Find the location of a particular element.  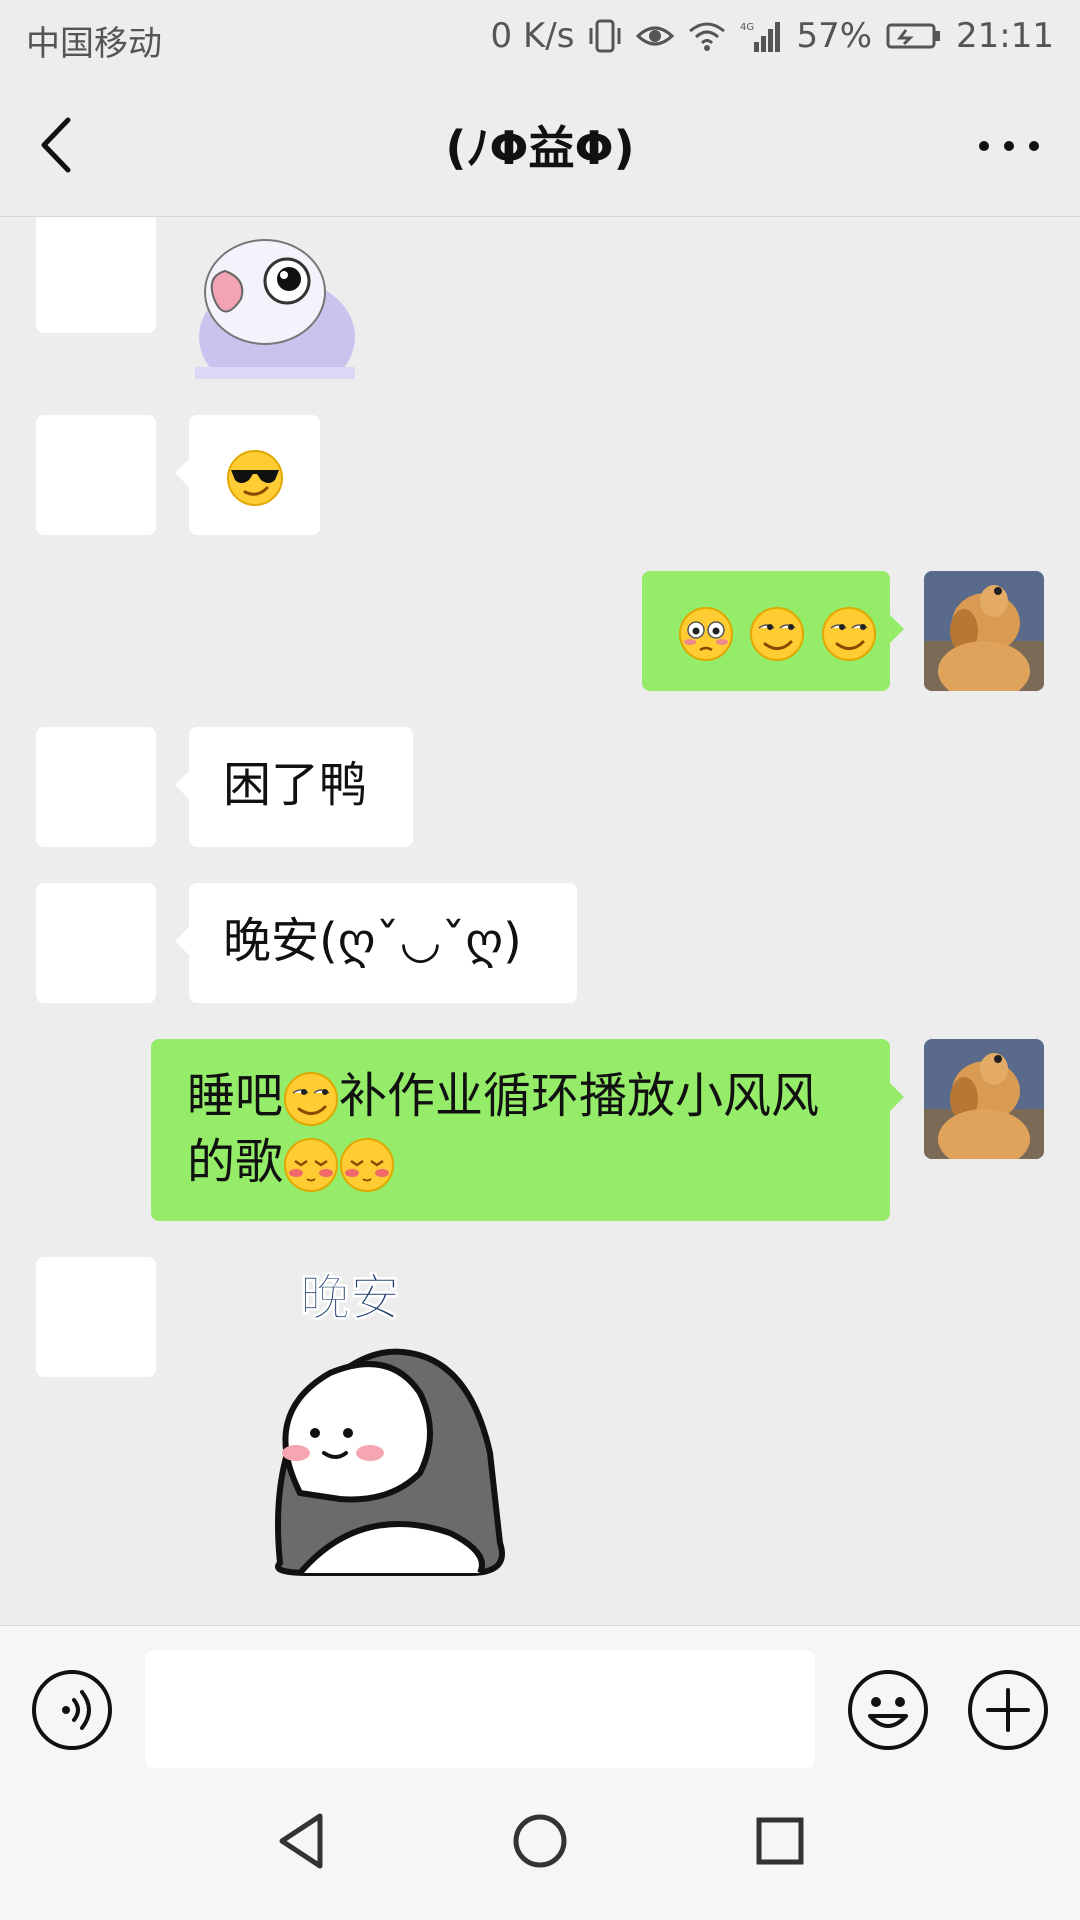

voice-input-button is located at coordinates (72, 1710).